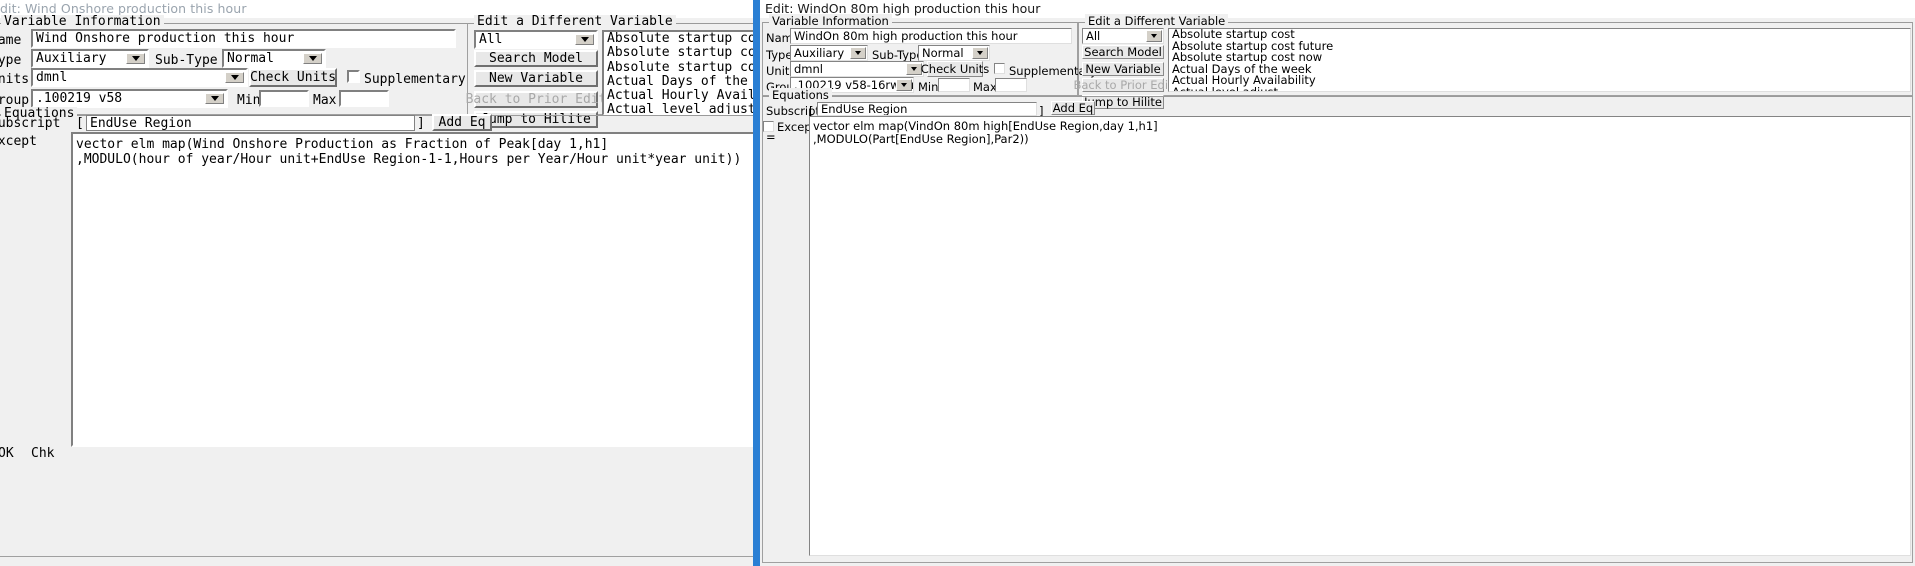 The height and width of the screenshot is (566, 1915). Describe the element at coordinates (325, 100) in the screenshot. I see `left-max-label: Max` at that location.